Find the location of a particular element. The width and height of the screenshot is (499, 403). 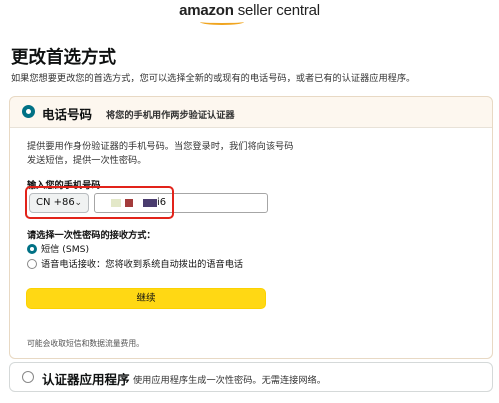

receive-method-label: 请选择一次性密码的接收方式： is located at coordinates (91, 235).